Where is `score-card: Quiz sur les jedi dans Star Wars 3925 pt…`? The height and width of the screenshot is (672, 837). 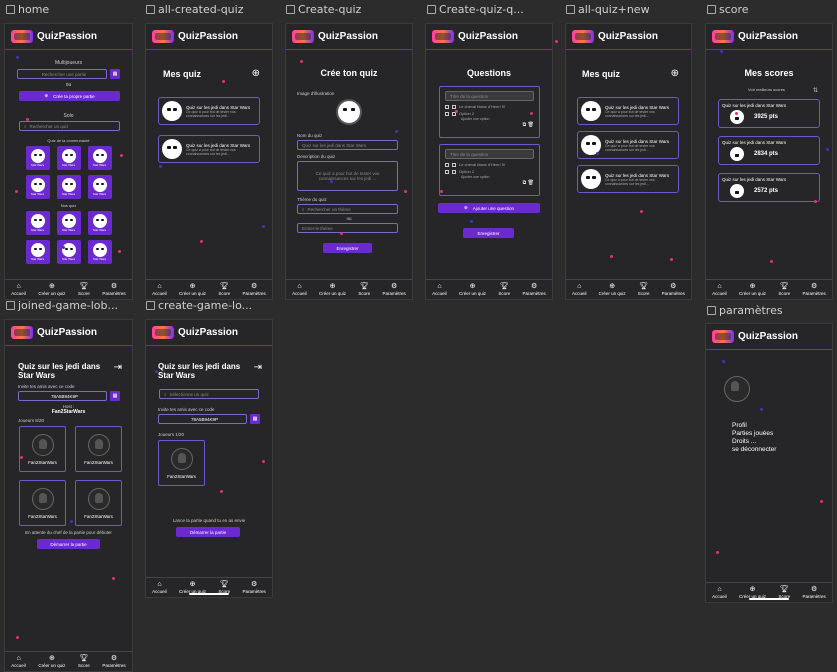 score-card: Quiz sur les jedi dans Star Wars 3925 pt… is located at coordinates (769, 113).